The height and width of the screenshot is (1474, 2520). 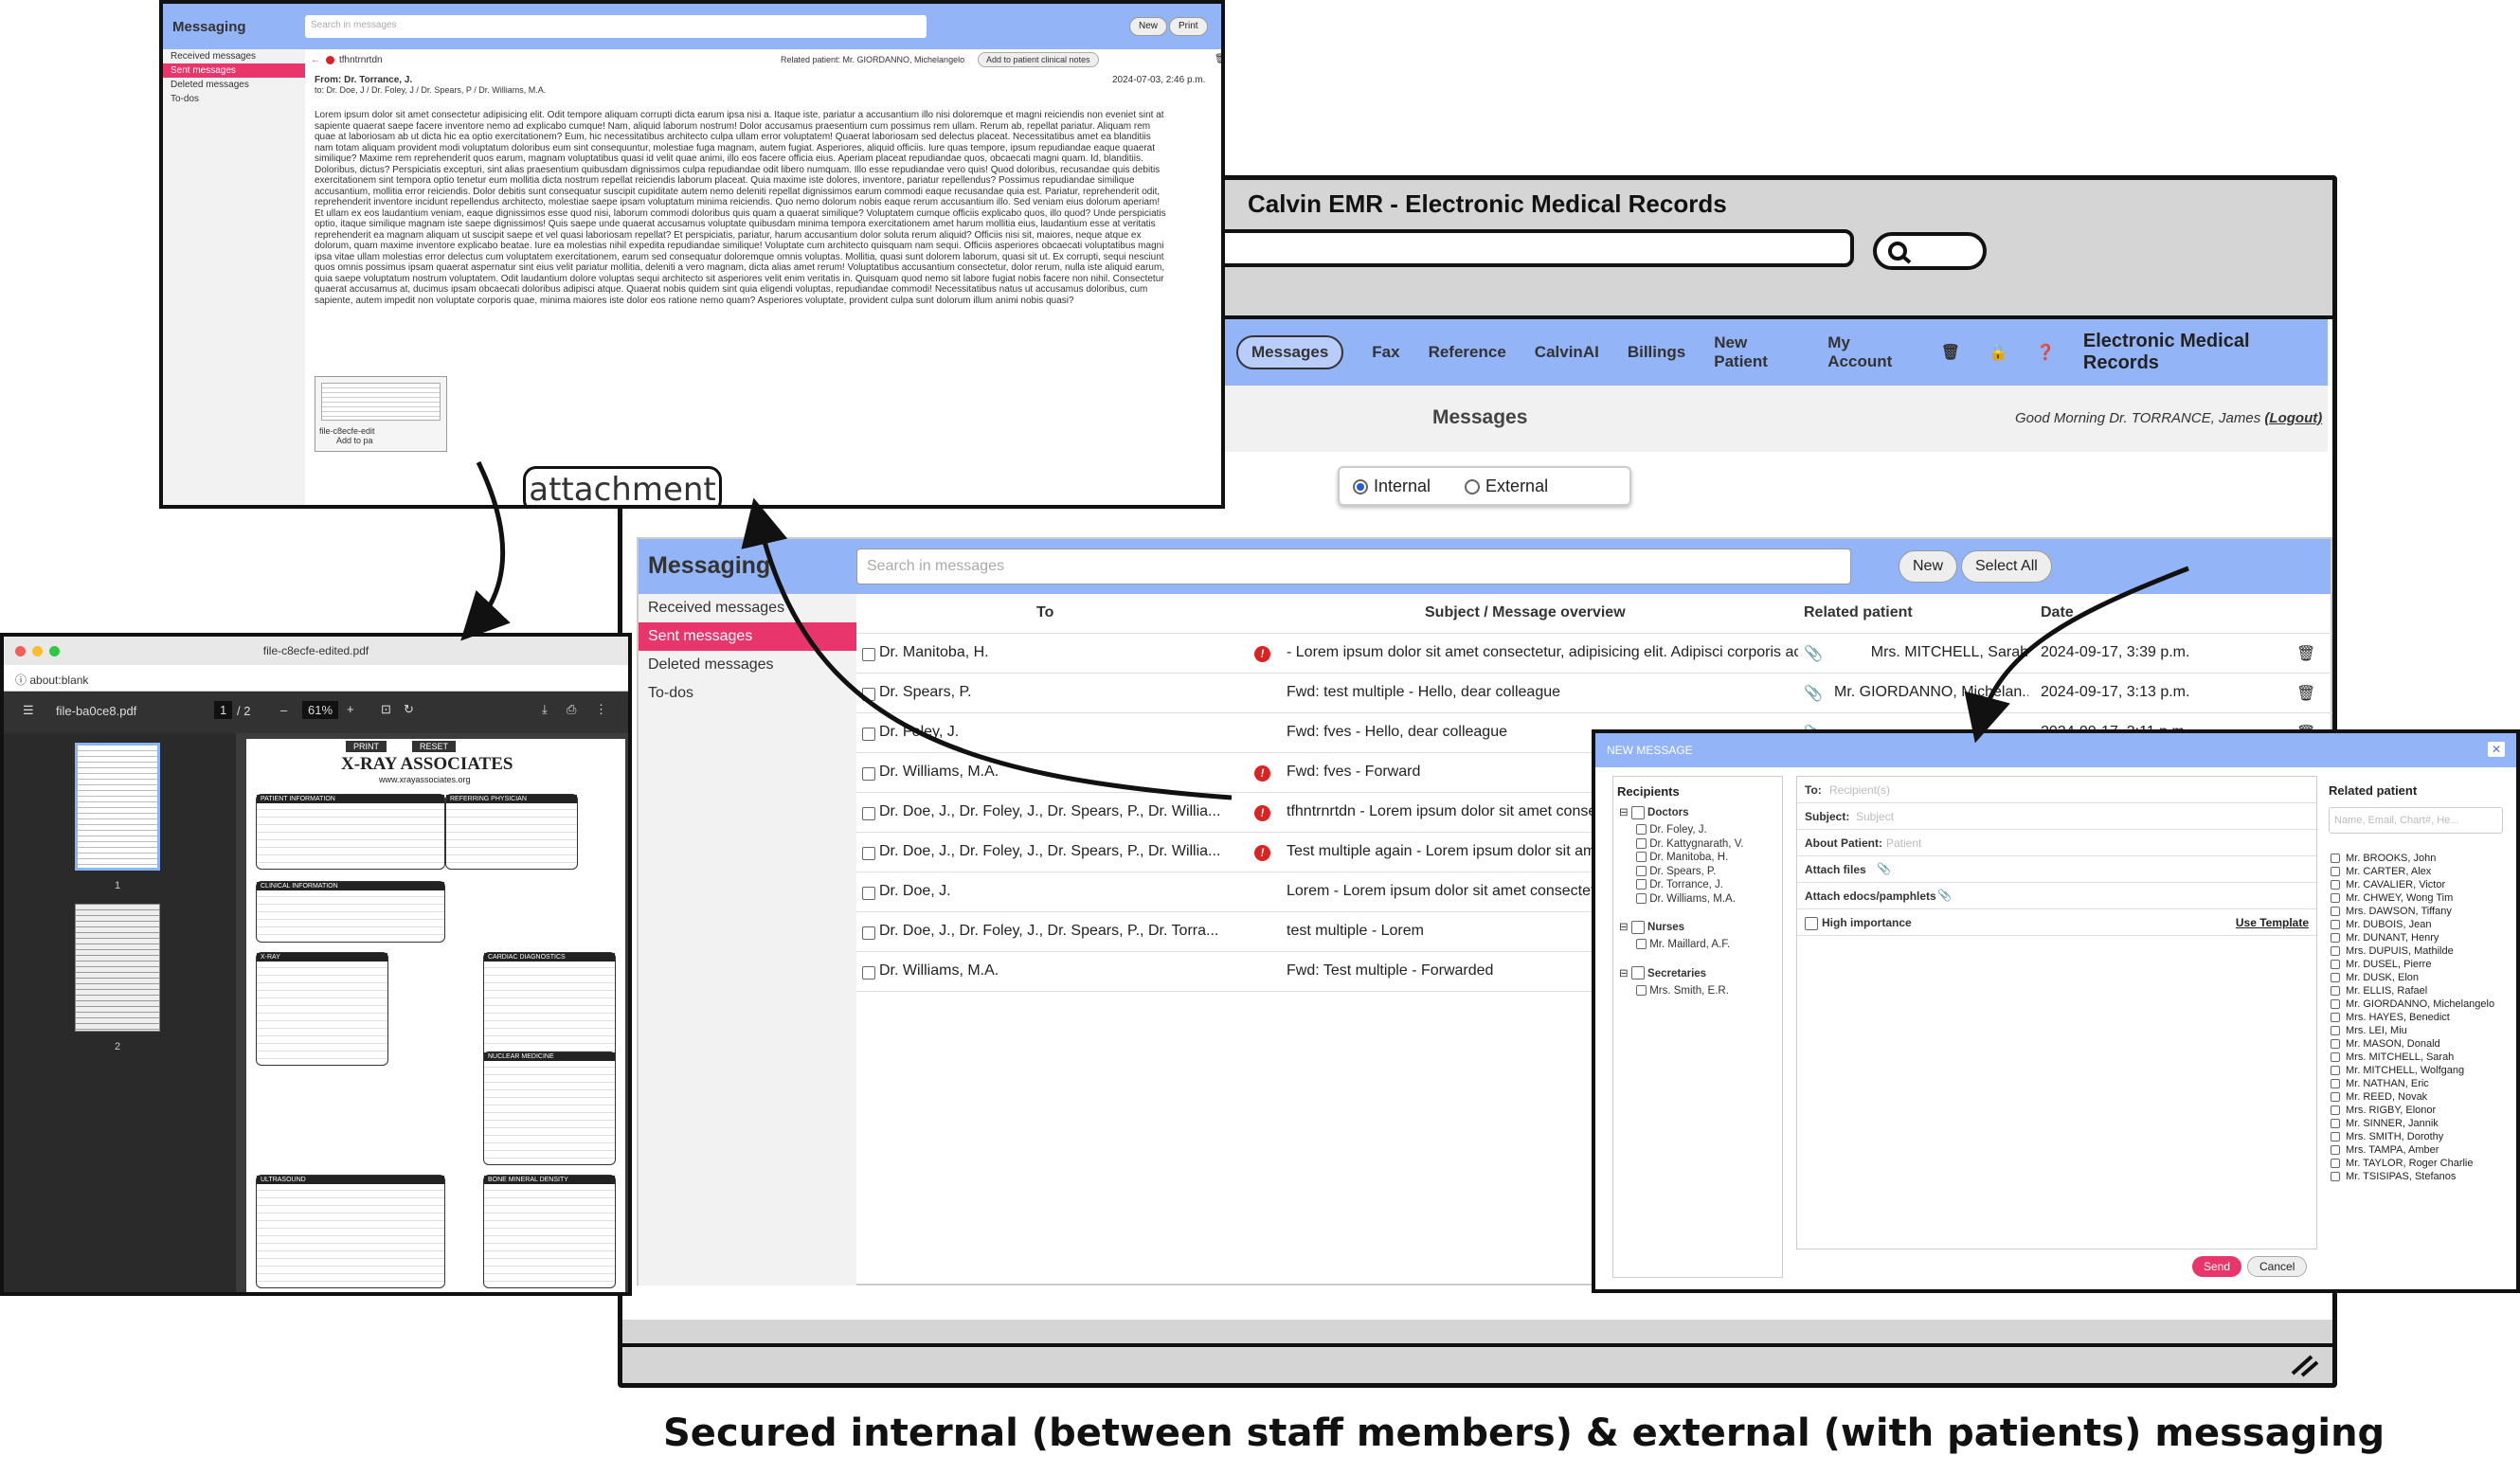 I want to click on nav-calvinai: CalvinAI, so click(x=1567, y=352).